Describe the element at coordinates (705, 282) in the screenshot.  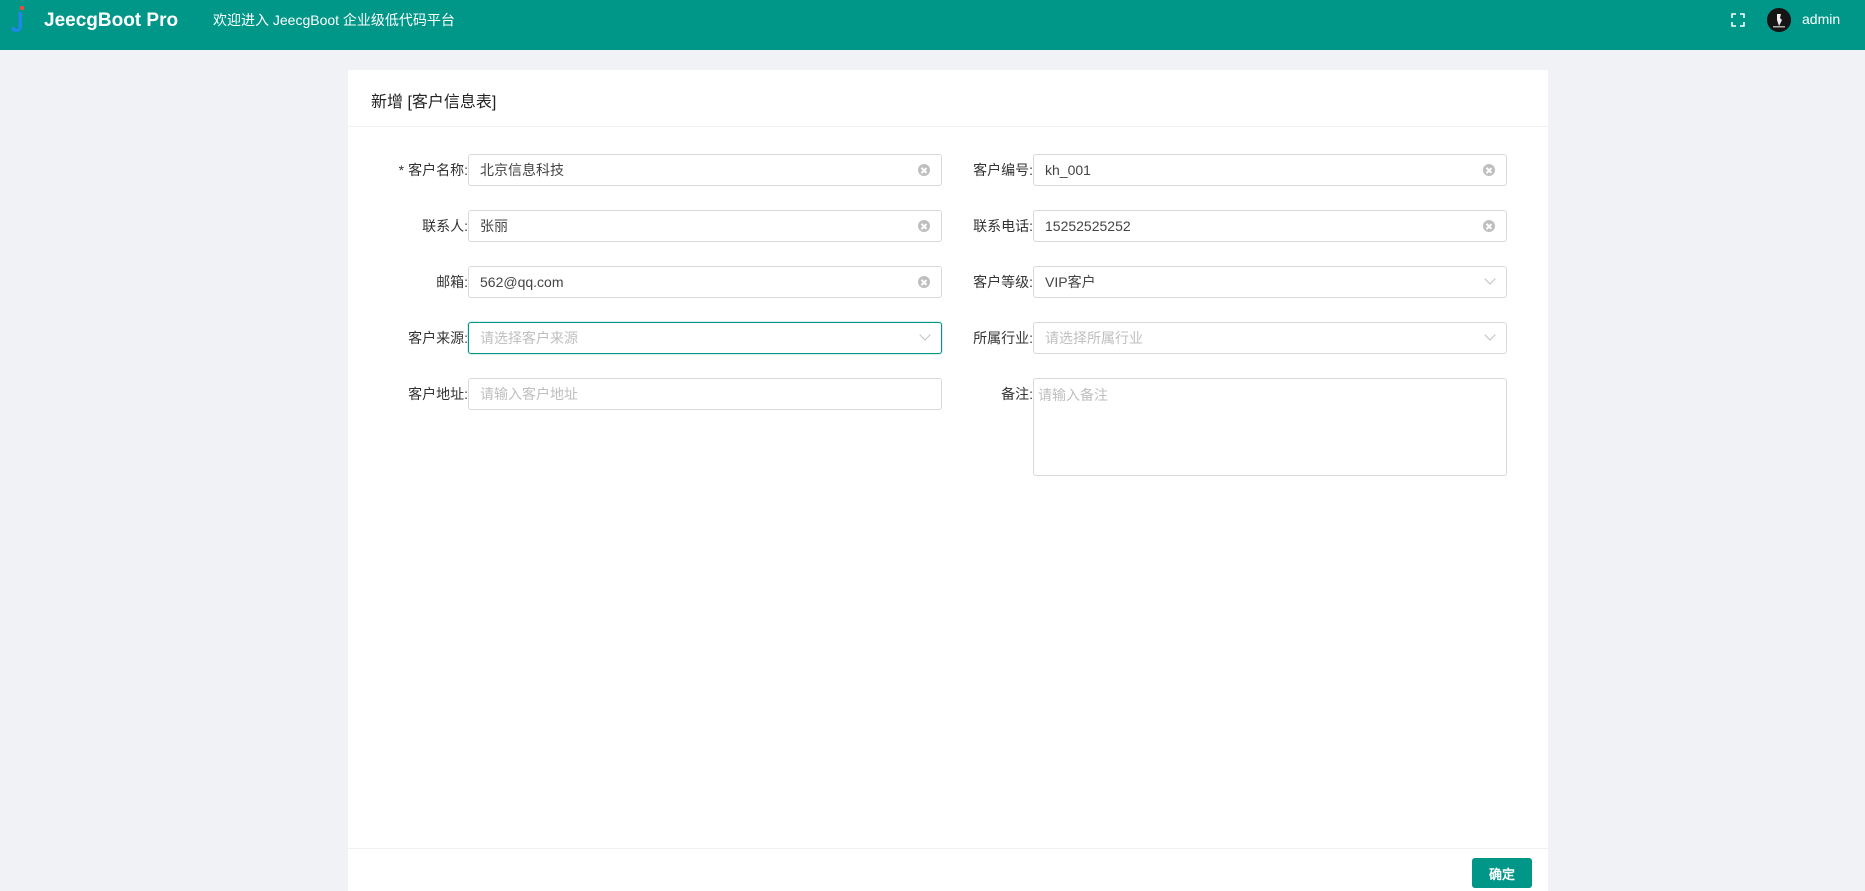
I see `email-field: 562@qq.com` at that location.